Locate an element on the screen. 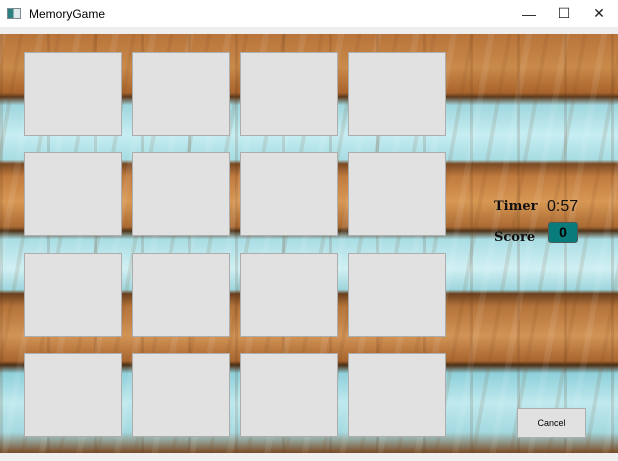 This screenshot has width=618, height=461. window-title: MemoryGame is located at coordinates (67, 13).